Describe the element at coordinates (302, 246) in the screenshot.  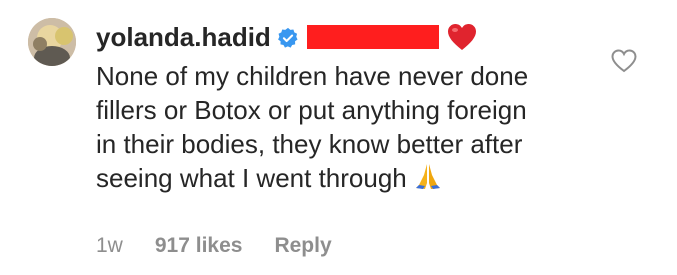
I see `reply-button: Reply` at that location.